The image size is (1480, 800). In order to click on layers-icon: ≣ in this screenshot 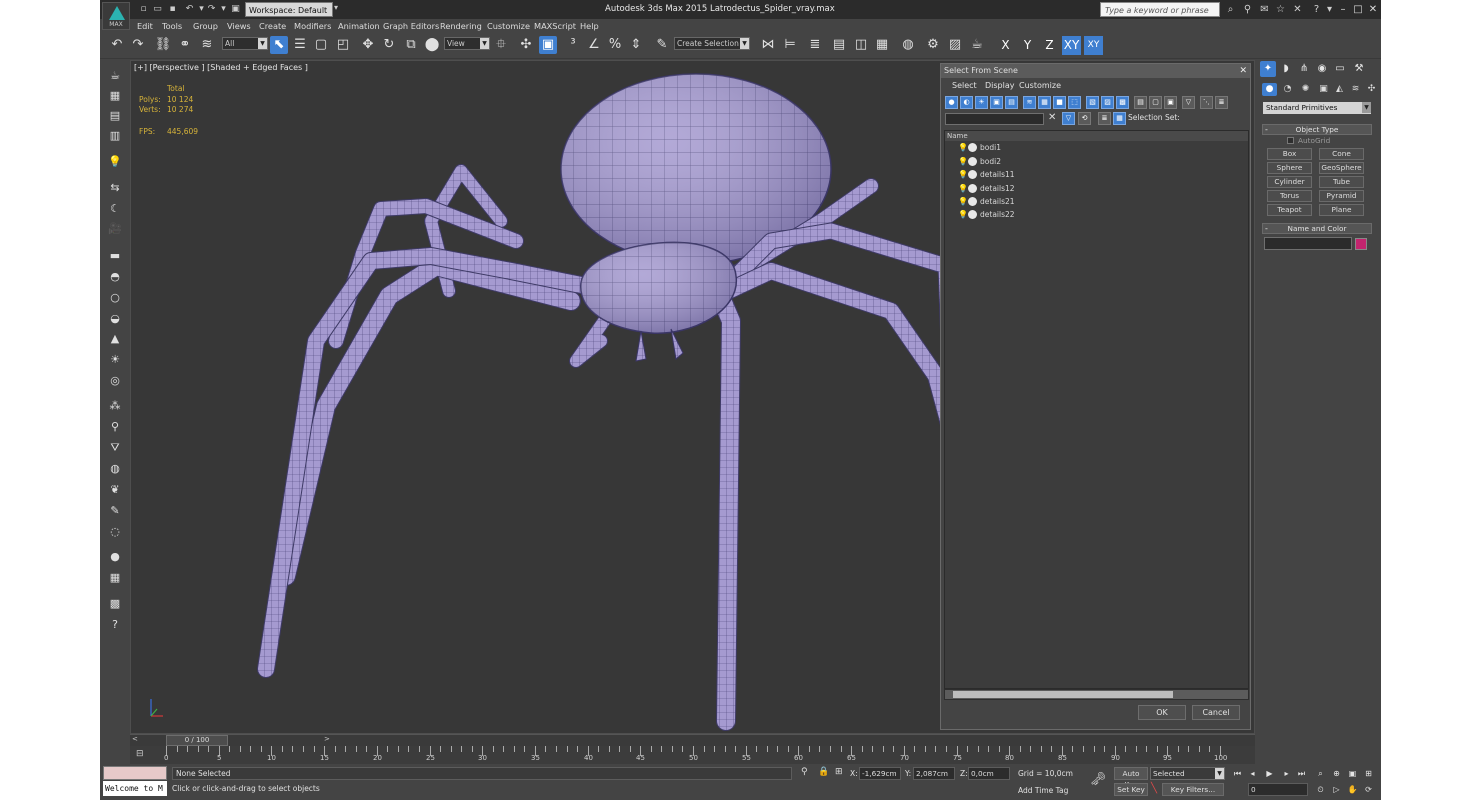, I will do `click(1104, 118)`.